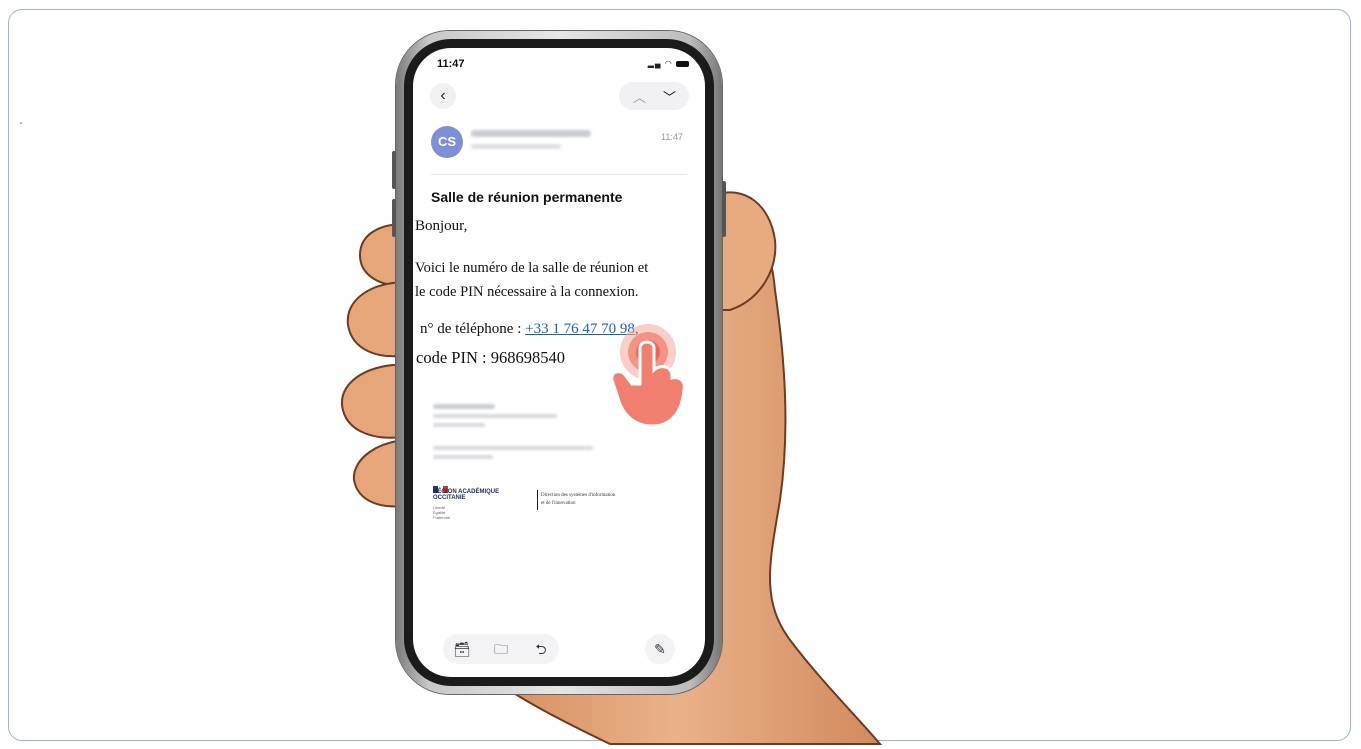  I want to click on logo-motto: Liberté Égalité Fraternité, so click(441, 512).